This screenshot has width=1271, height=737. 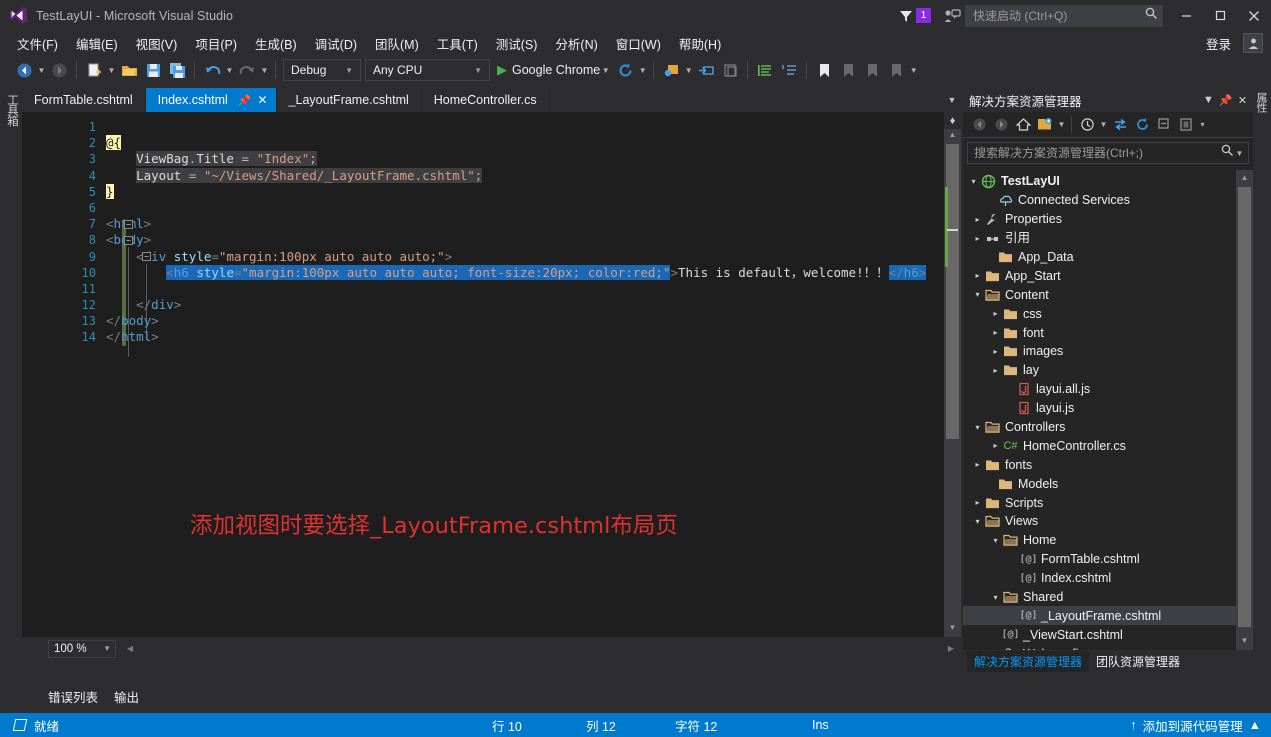 I want to click on sign-in-button: 登录, so click(x=1218, y=43).